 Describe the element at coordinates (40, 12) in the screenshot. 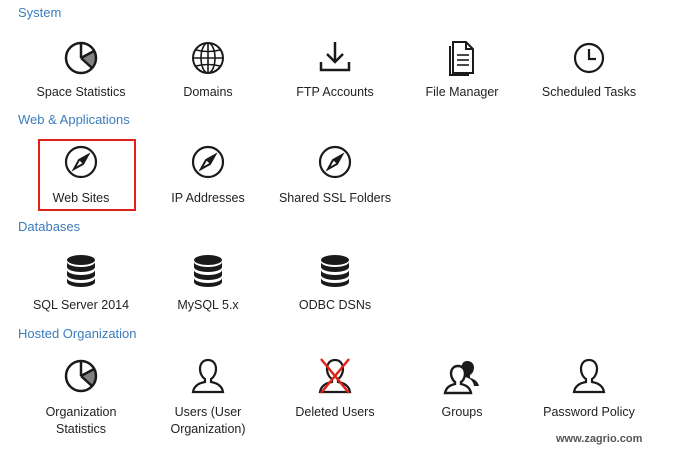

I see `section-title-system: System` at that location.